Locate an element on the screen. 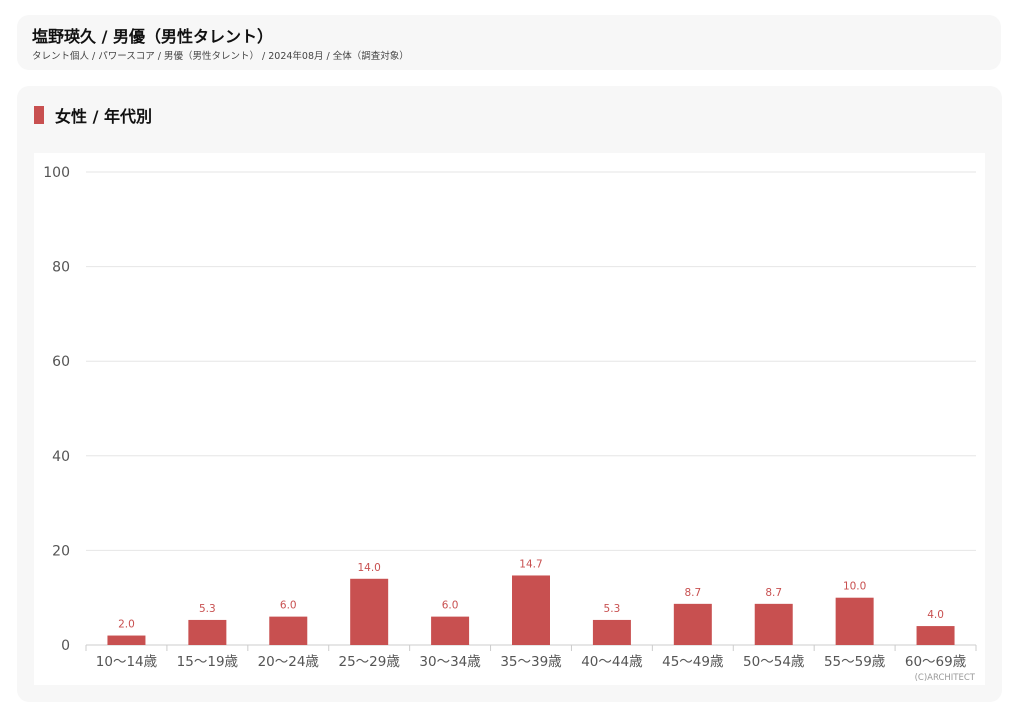 The height and width of the screenshot is (717, 1024). y-tick-label: 80 is located at coordinates (61, 268).